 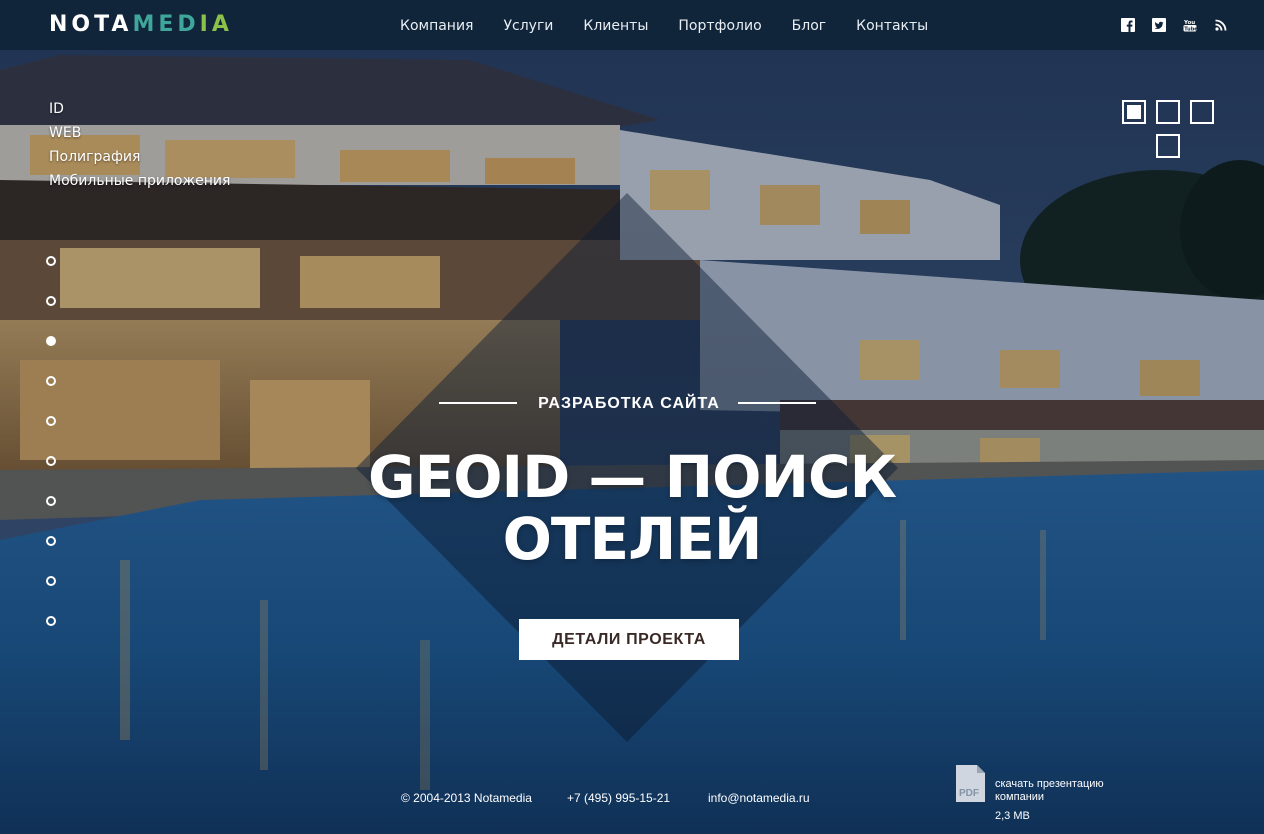 I want to click on category-filter: ID WEB Полиграфия Мобильные приложения, so click(x=139, y=145).